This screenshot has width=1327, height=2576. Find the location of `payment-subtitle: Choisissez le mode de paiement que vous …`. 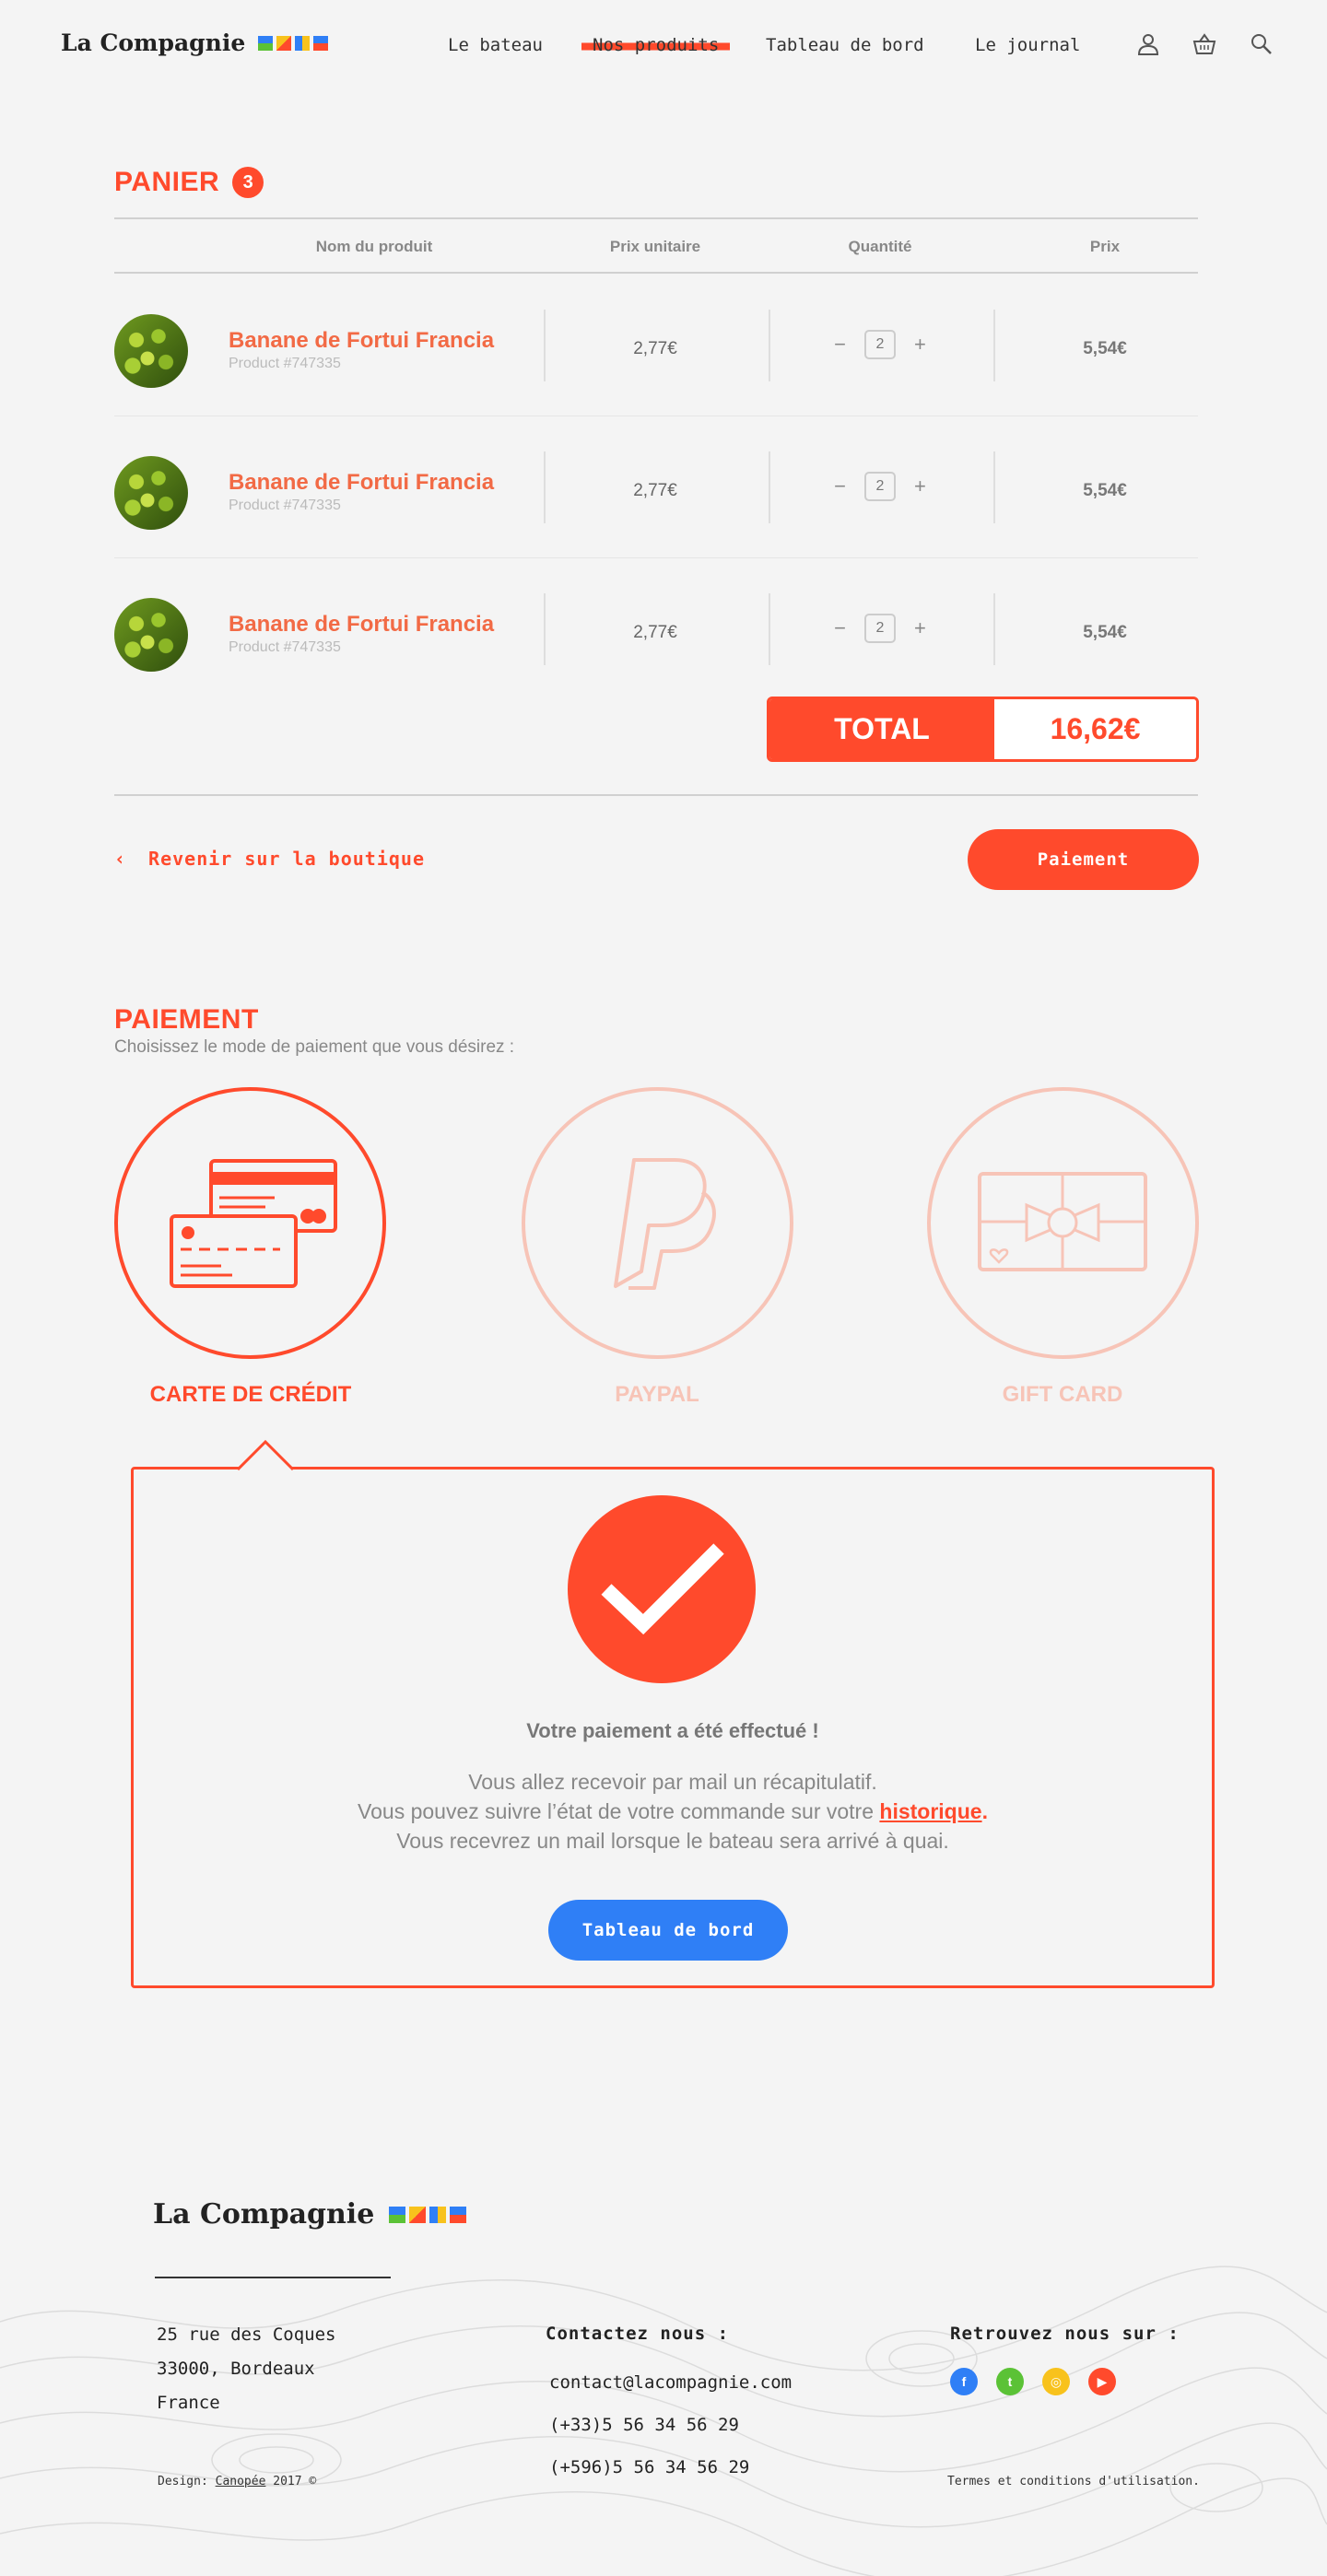

payment-subtitle: Choisissez le mode de paiement que vous … is located at coordinates (314, 1047).